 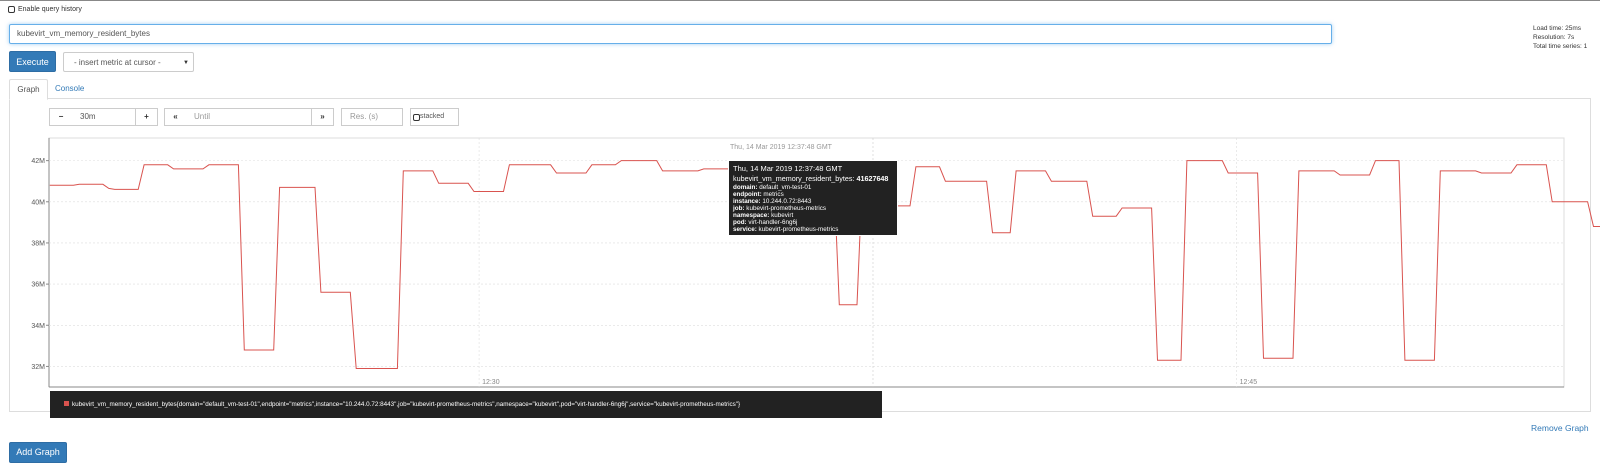 I want to click on tooltip-label-instance: instance: 10.244.0.72:8443, so click(x=813, y=201).